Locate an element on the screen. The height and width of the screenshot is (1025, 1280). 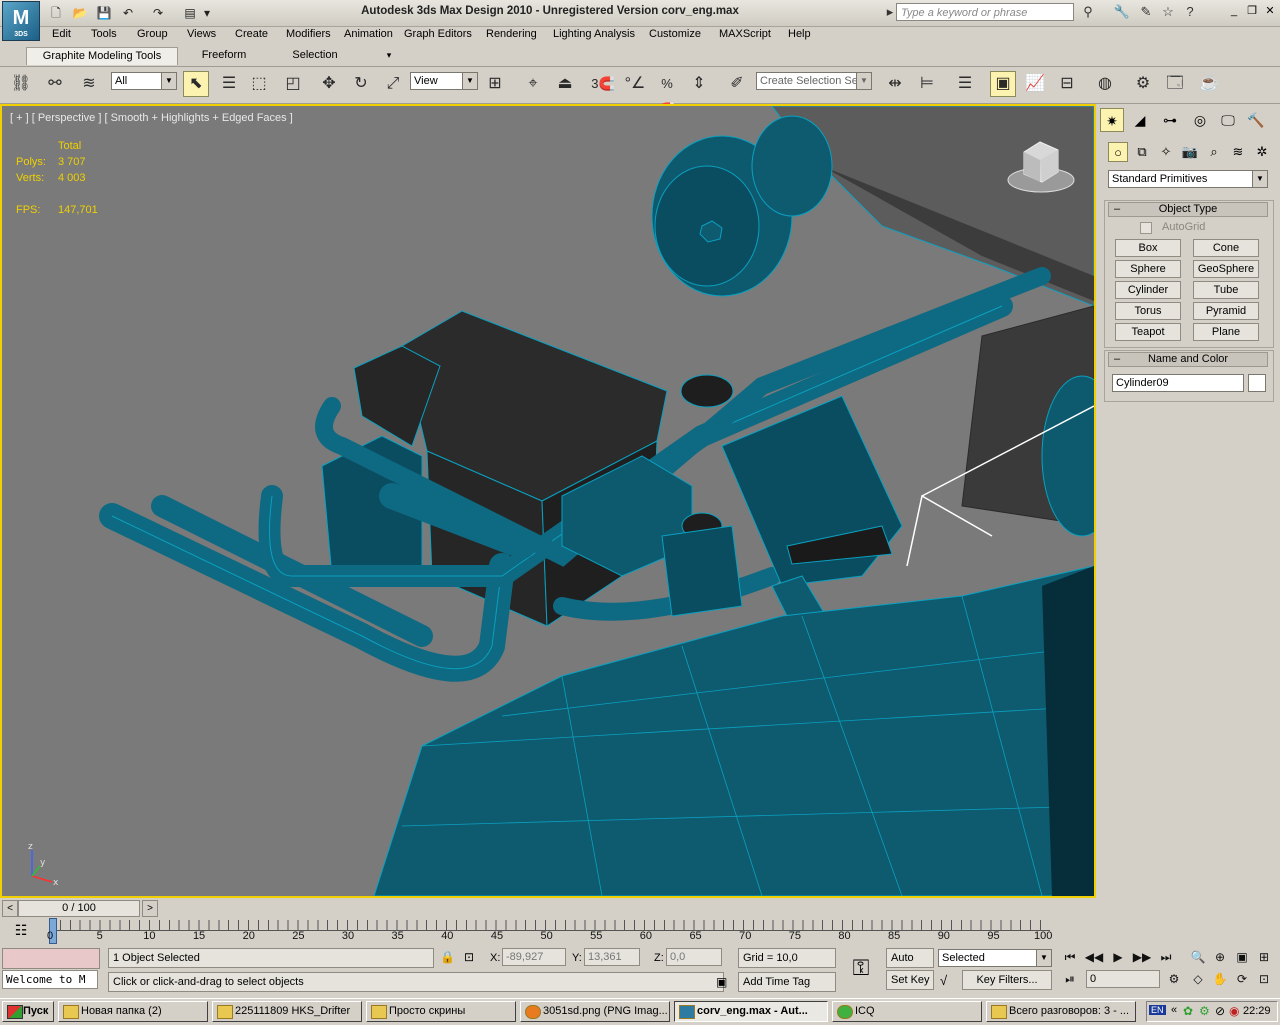
modify-panel-tab: ◢ is located at coordinates (1140, 120).